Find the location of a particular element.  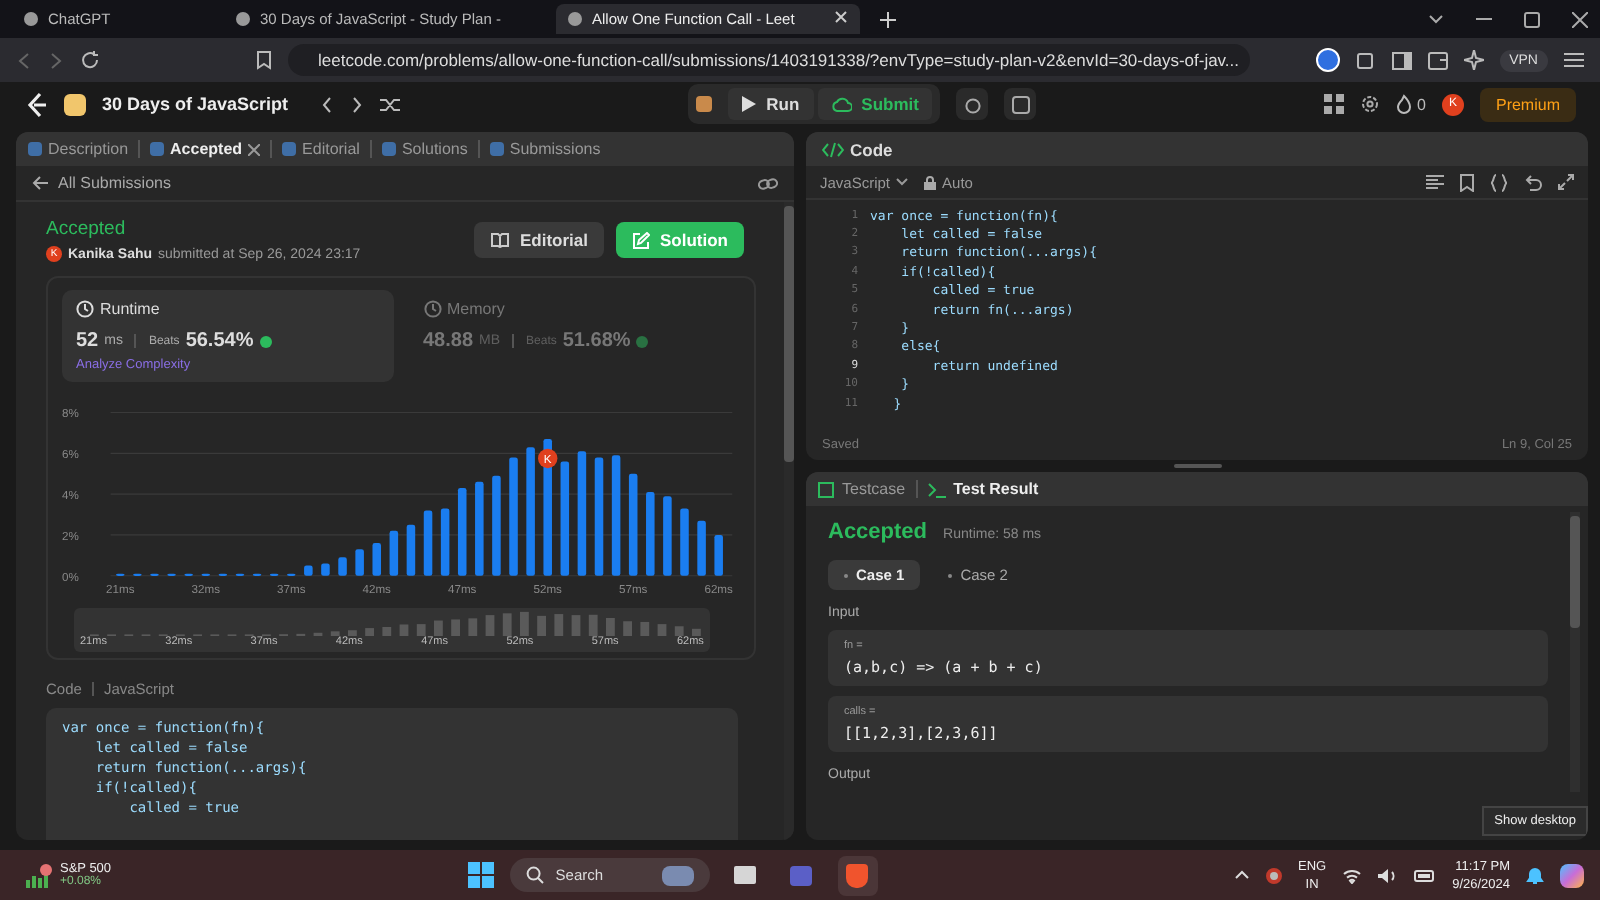

terminal-icon is located at coordinates (936, 489).